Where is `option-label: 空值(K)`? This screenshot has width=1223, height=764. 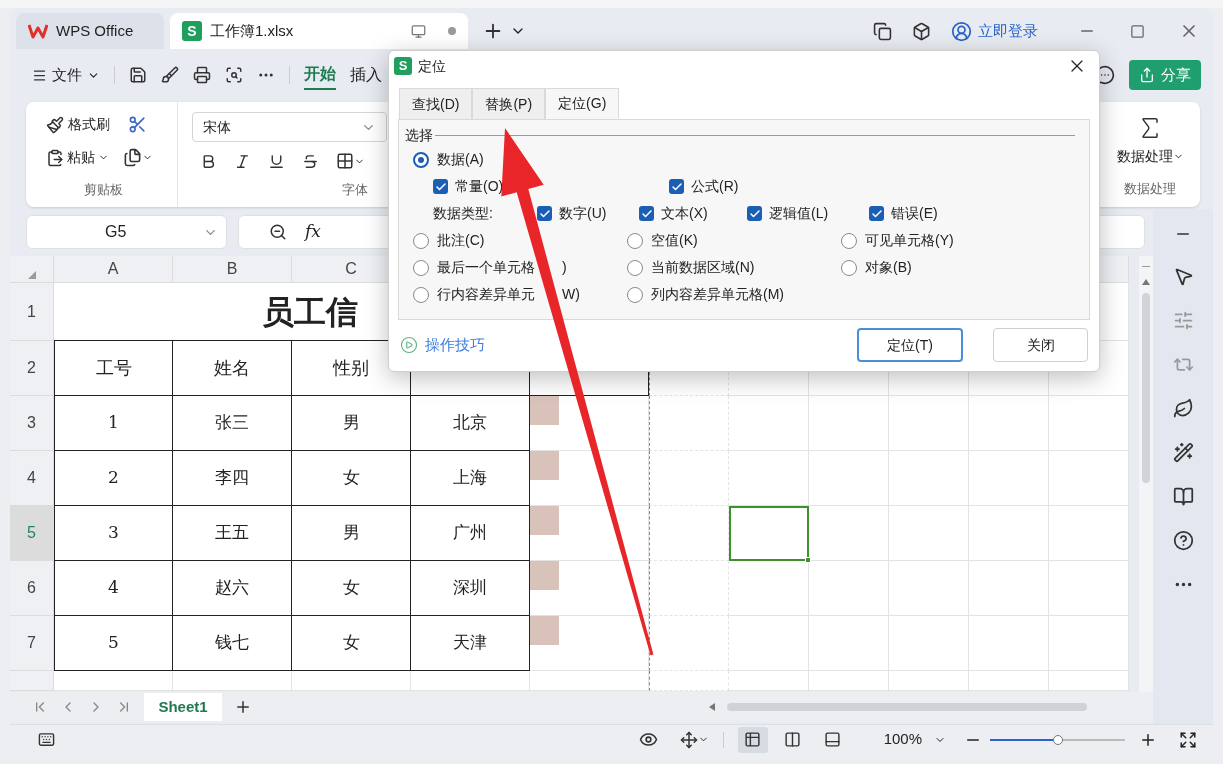 option-label: 空值(K) is located at coordinates (674, 240).